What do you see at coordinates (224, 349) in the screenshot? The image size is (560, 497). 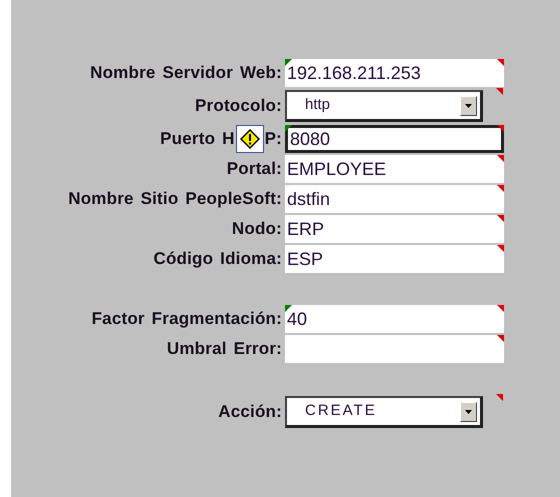 I see `field-label: Umbral Error:` at bounding box center [224, 349].